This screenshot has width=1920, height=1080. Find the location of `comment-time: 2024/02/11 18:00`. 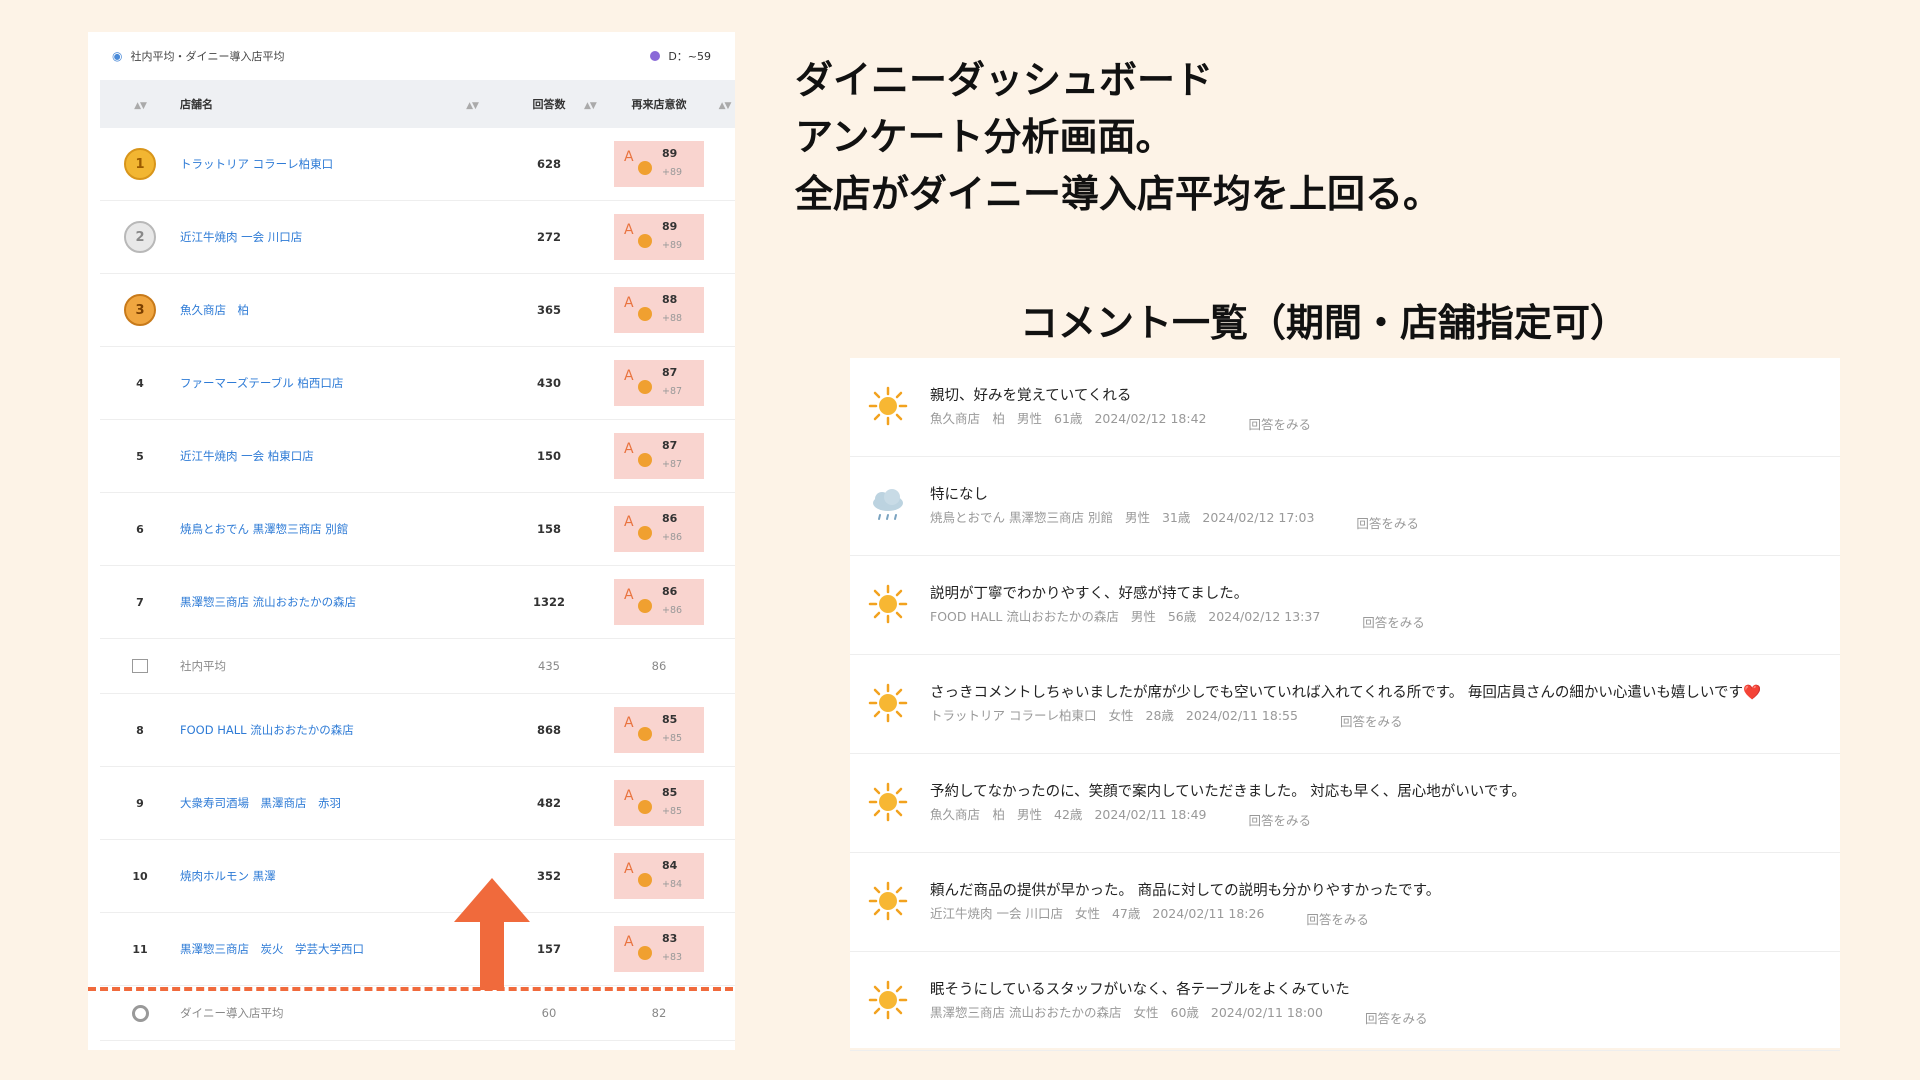

comment-time: 2024/02/11 18:00 is located at coordinates (1266, 1012).